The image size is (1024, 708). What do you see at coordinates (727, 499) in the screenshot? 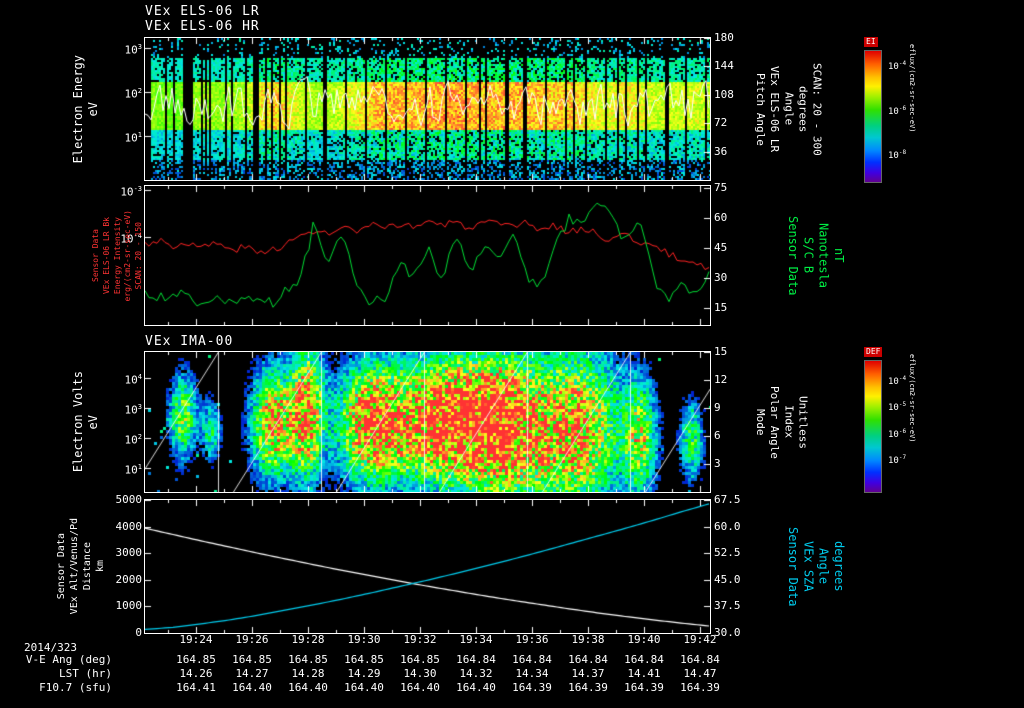
I see `axis-tick-label-right: 67.5` at bounding box center [727, 499].